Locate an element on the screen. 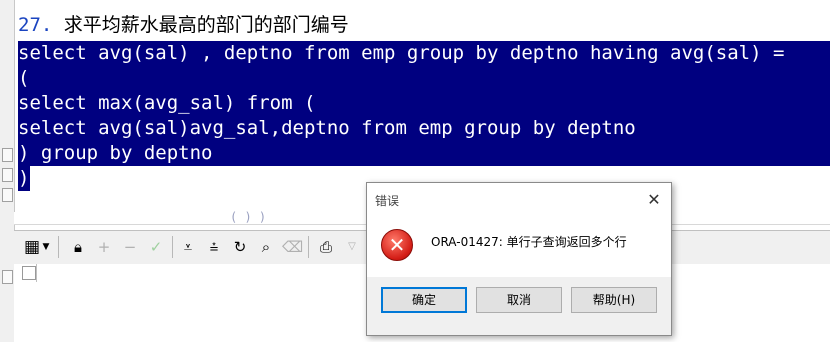  dialog-titlebar: 错误 ✕ is located at coordinates (519, 200).